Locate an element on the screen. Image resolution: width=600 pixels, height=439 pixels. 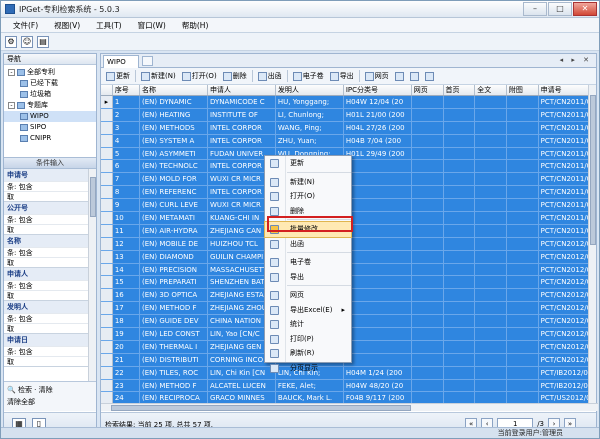
table-cell: H04W 48/20 (20 is located at coordinates (377, 385).